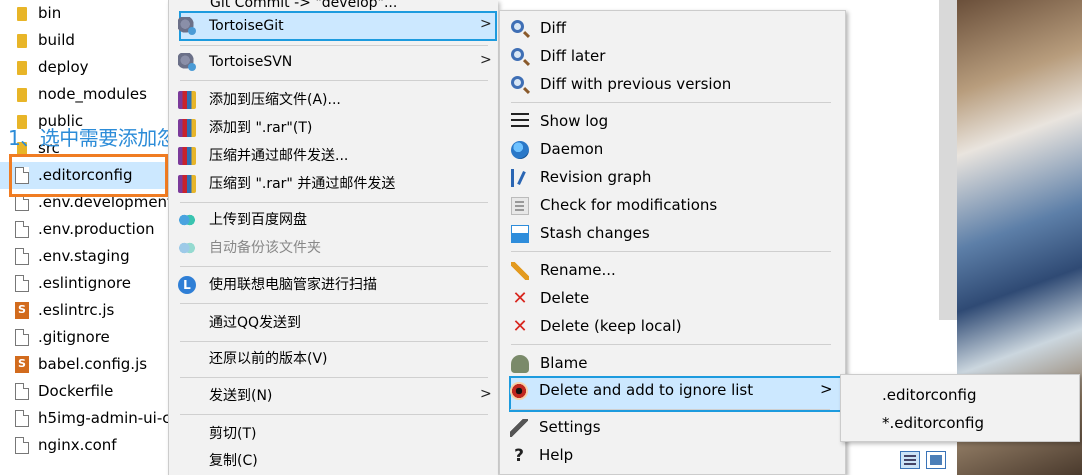 This screenshot has width=1082, height=475. Describe the element at coordinates (246, 26) in the screenshot. I see `menu-item-label: TortoiseGit` at that location.